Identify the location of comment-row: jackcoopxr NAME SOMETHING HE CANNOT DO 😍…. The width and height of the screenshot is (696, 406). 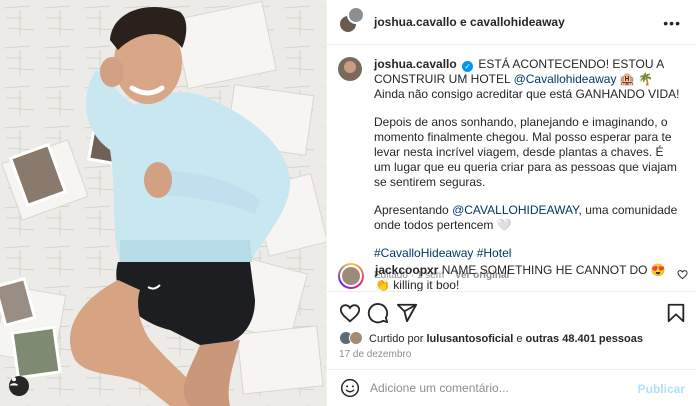
(514, 277).